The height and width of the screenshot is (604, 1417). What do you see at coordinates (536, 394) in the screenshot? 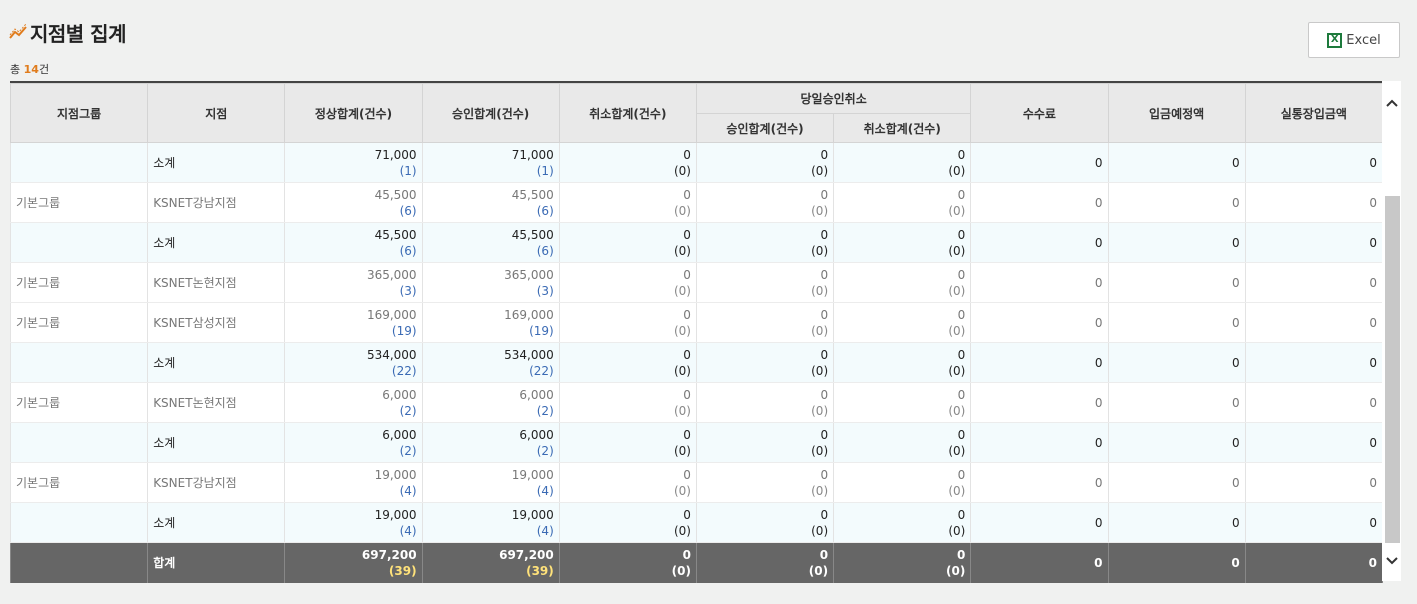
I see `amount: 6,000` at bounding box center [536, 394].